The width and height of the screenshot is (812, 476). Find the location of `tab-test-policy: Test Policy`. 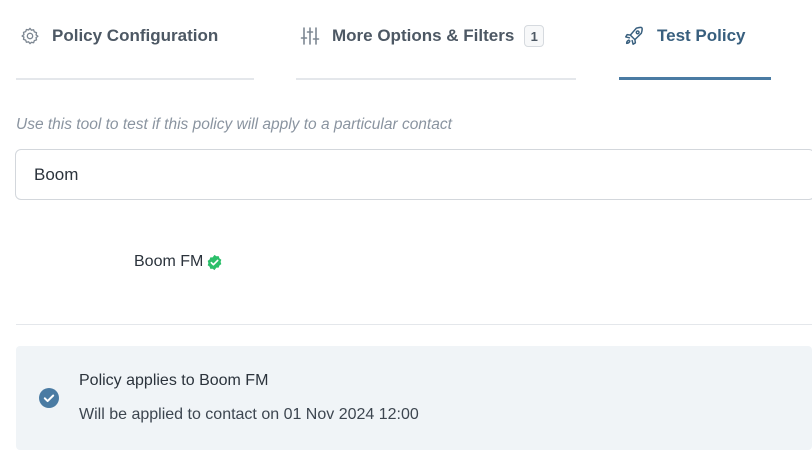

tab-test-policy: Test Policy is located at coordinates (695, 40).